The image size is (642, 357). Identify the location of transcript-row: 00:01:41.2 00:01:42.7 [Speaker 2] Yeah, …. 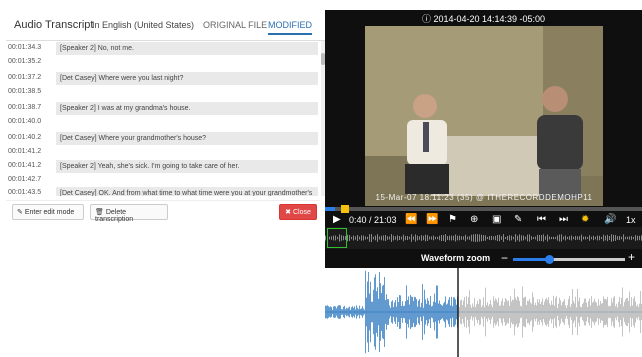
(165, 174).